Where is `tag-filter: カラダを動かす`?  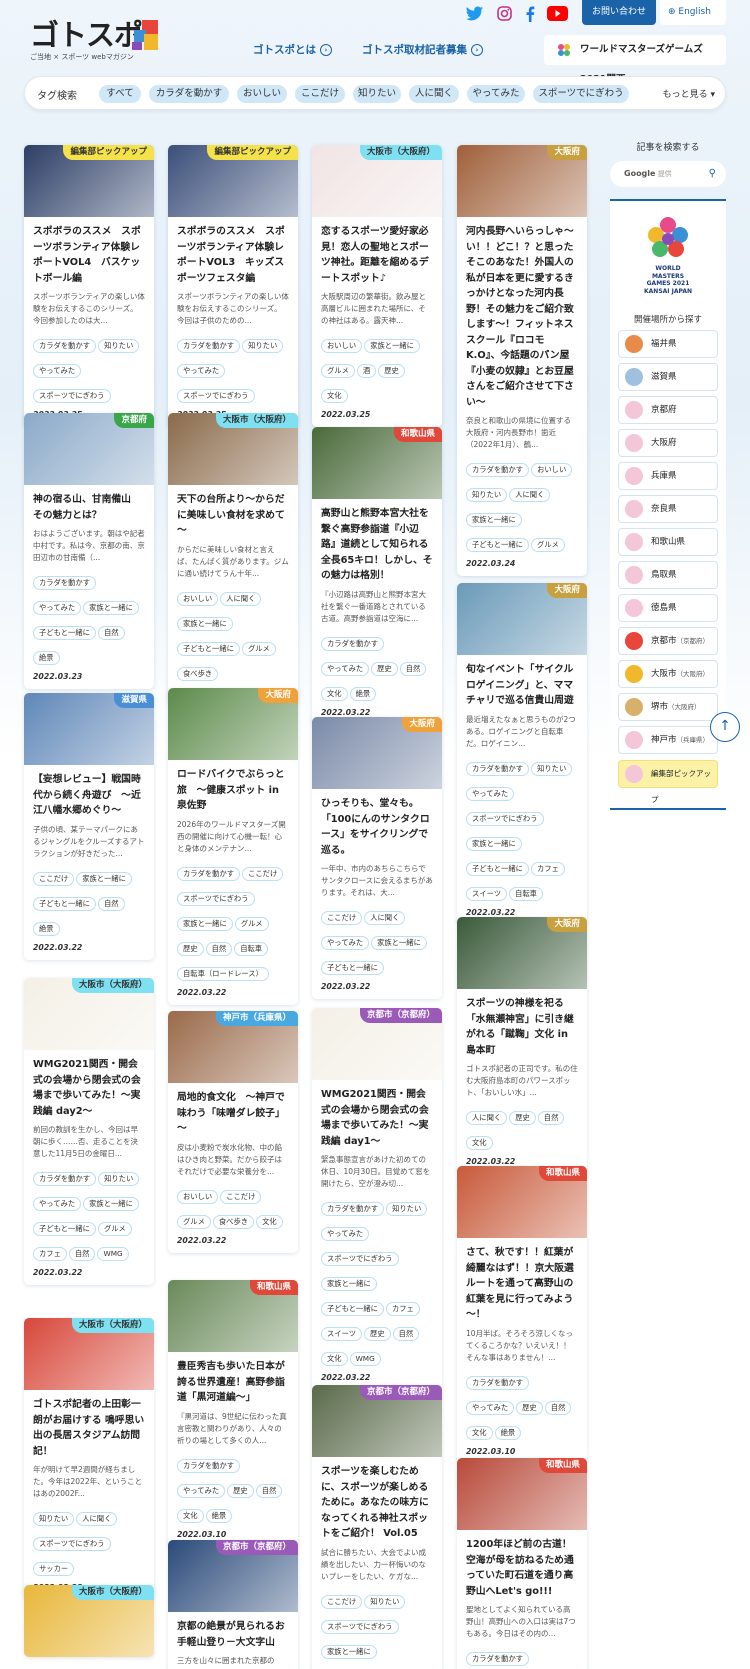
tag-filter: カラダを動かす is located at coordinates (189, 94).